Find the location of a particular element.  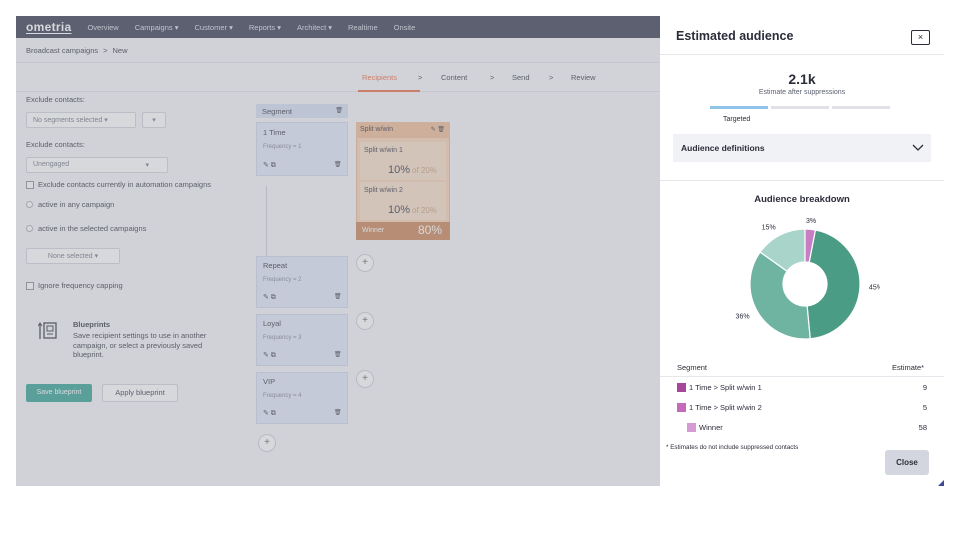

chevron-down-icon is located at coordinates (918, 147).